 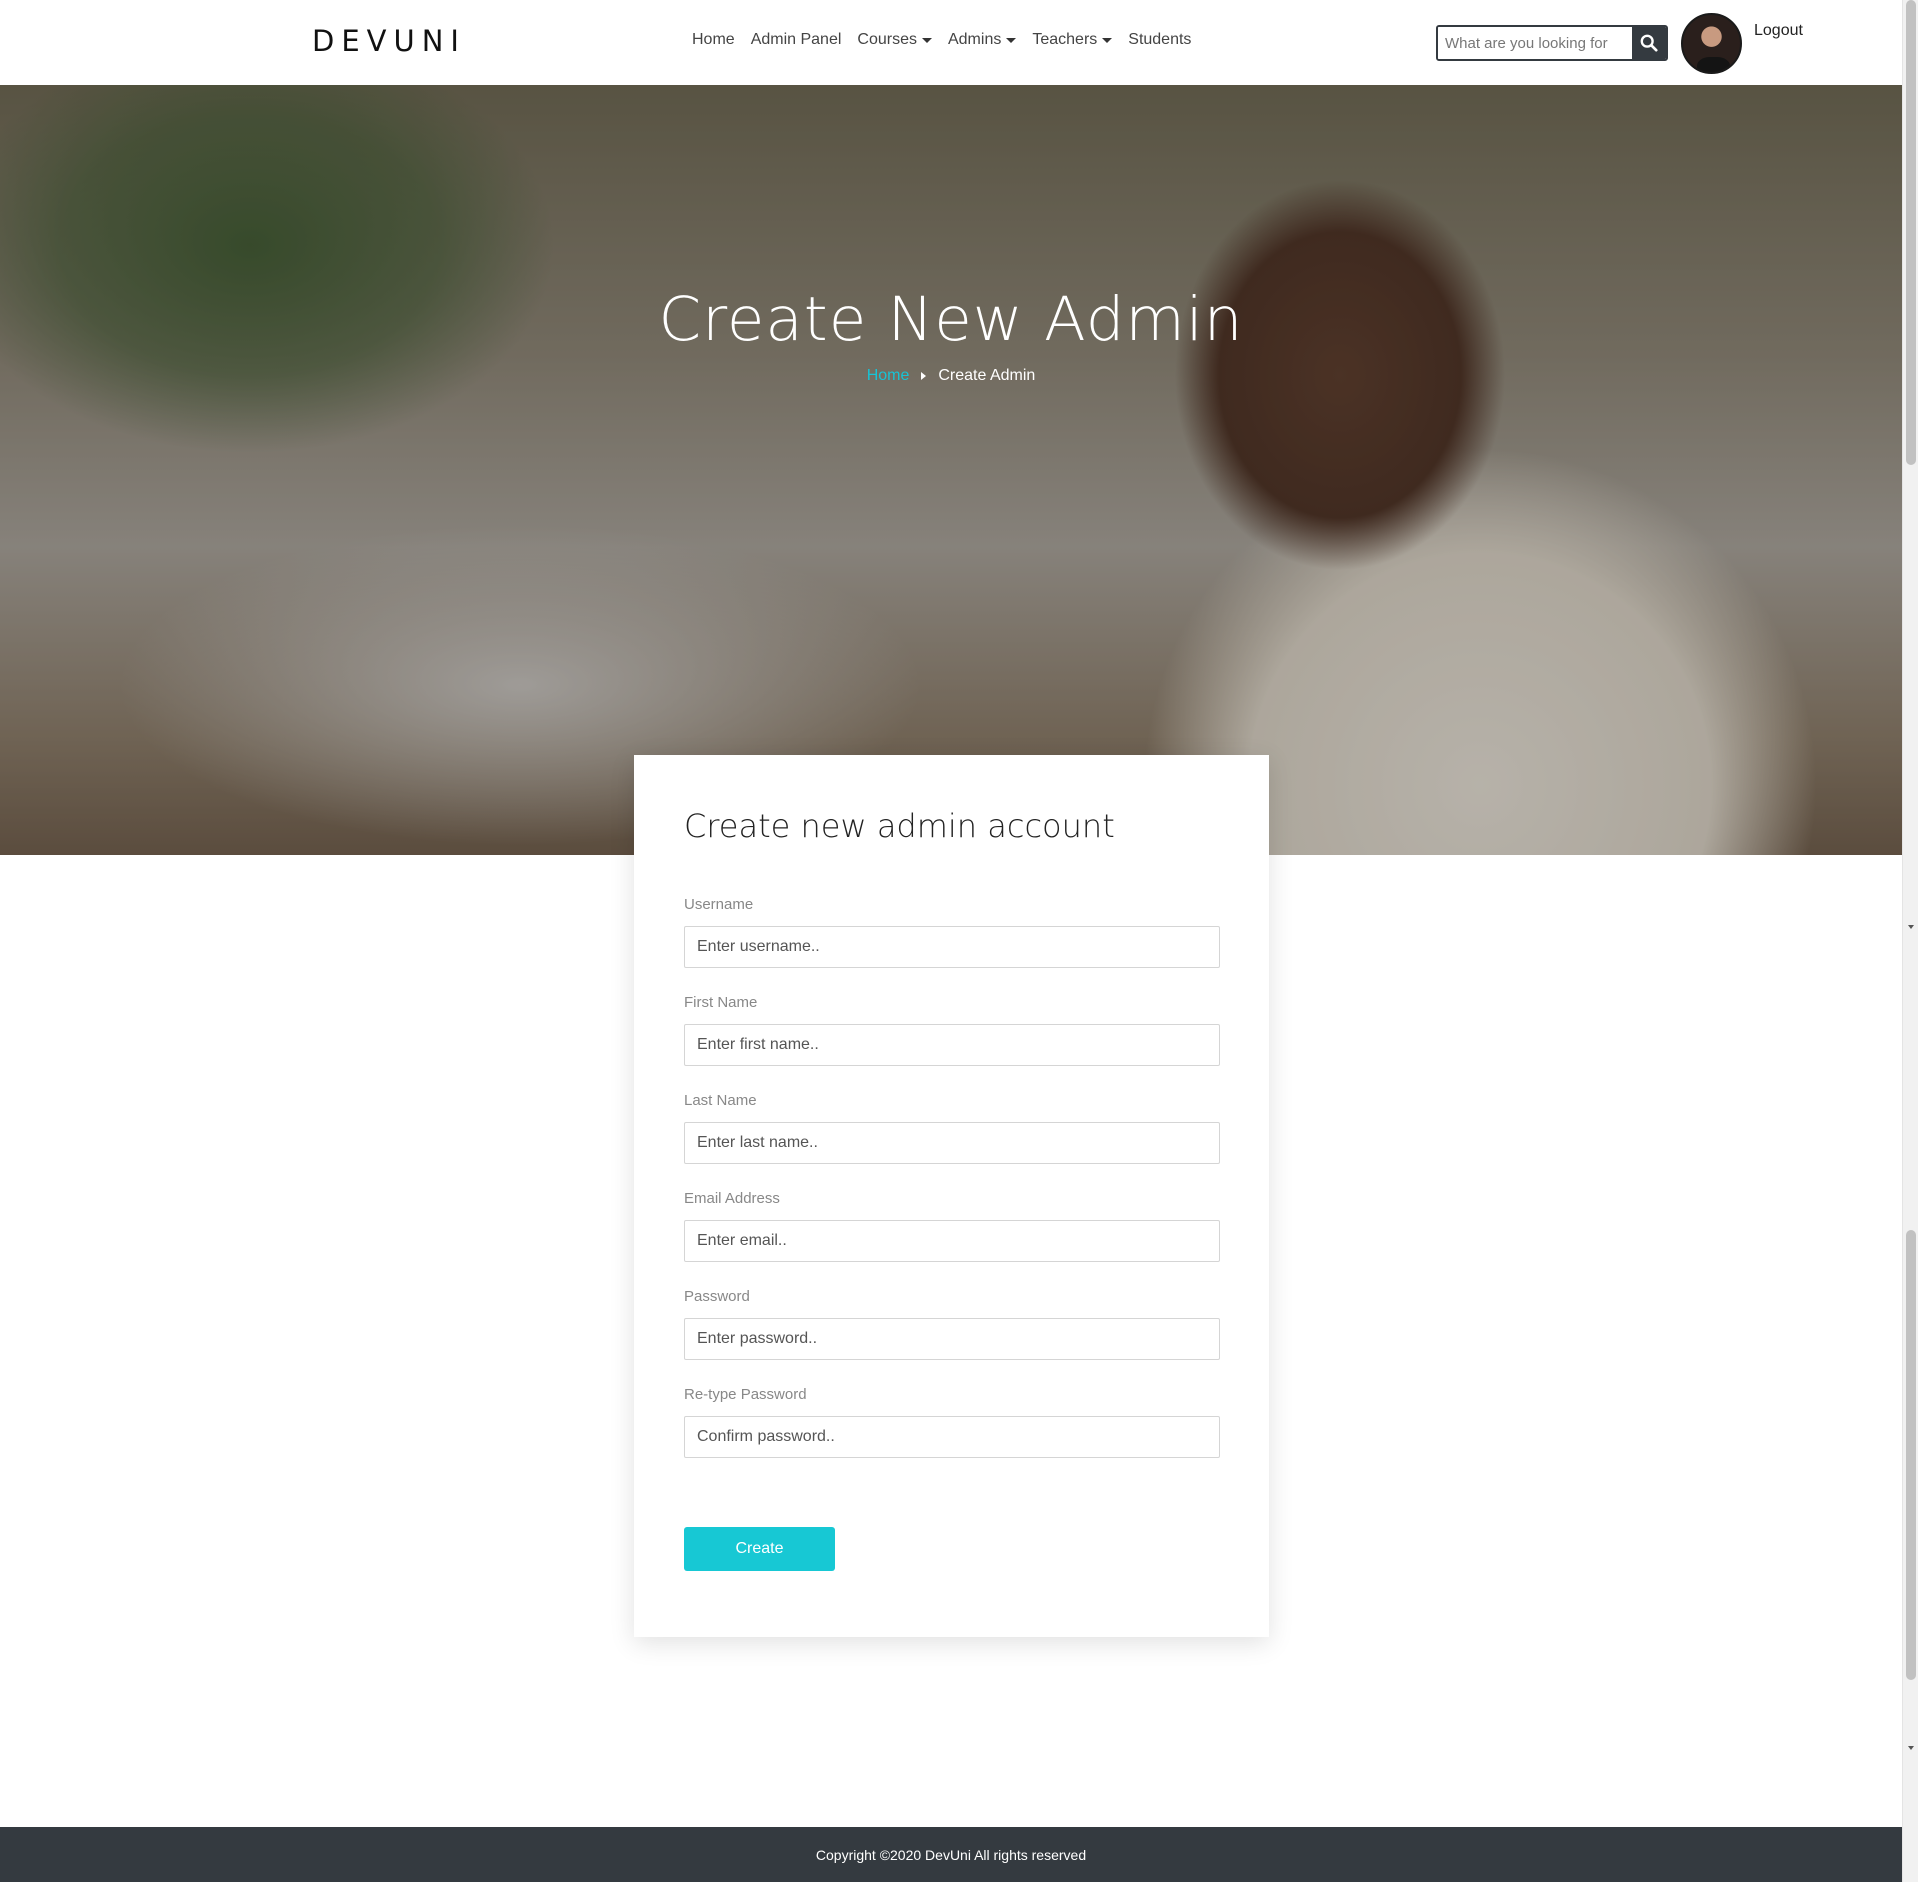 What do you see at coordinates (1711, 43) in the screenshot?
I see `user-avatar` at bounding box center [1711, 43].